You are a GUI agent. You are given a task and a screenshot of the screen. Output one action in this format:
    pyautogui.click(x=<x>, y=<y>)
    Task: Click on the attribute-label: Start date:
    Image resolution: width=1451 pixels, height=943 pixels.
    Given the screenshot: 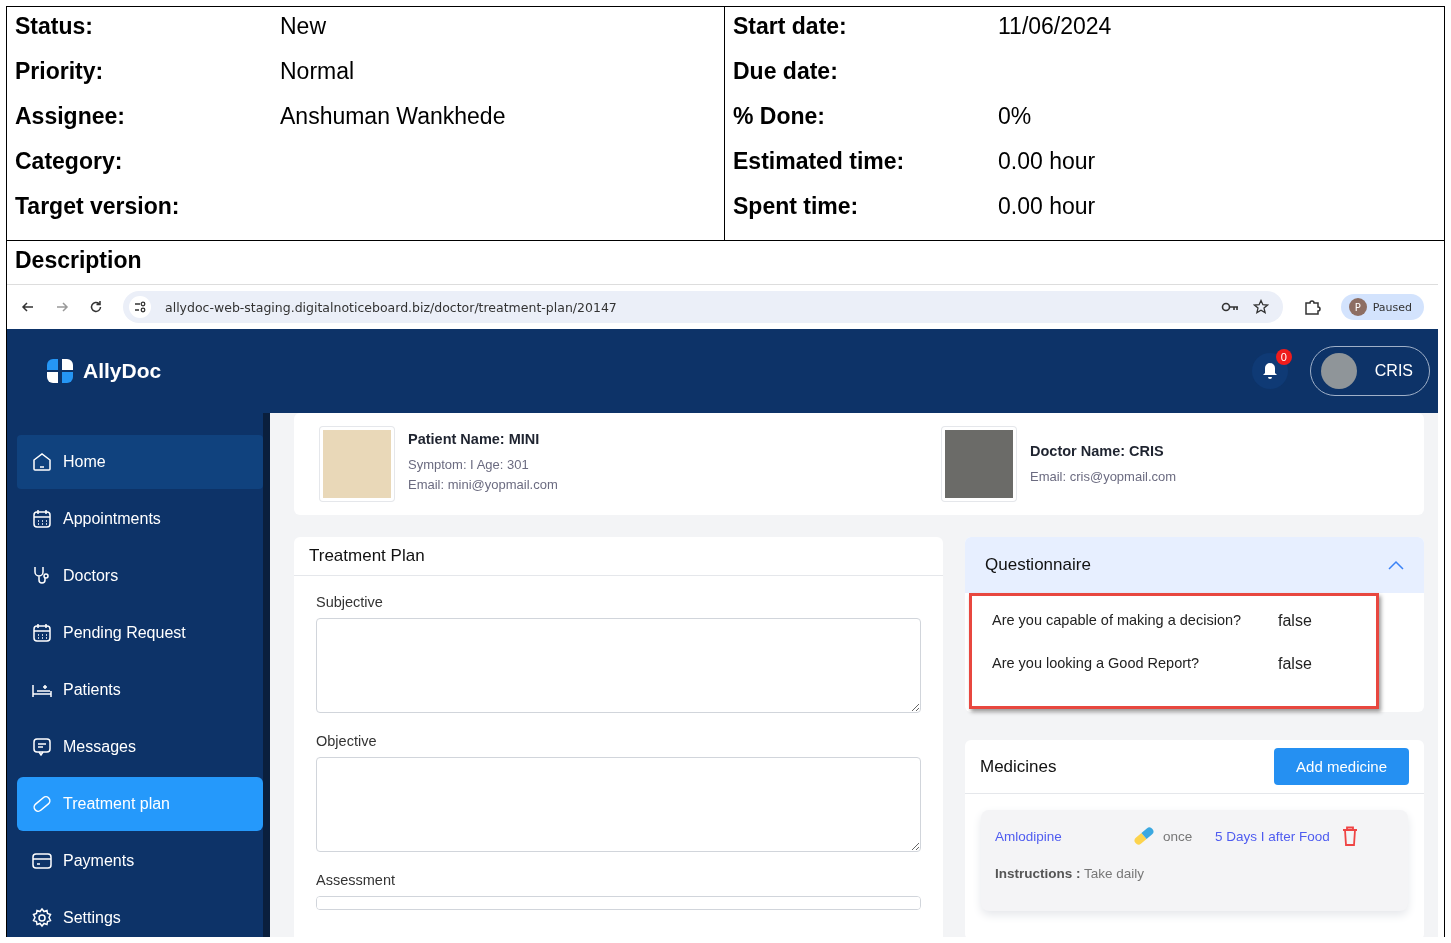 What is the action you would take?
    pyautogui.click(x=790, y=26)
    